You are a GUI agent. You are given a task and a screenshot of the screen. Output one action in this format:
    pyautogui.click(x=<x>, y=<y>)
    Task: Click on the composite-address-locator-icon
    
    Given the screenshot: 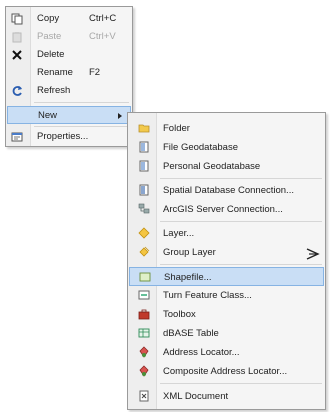 What is the action you would take?
    pyautogui.click(x=144, y=371)
    